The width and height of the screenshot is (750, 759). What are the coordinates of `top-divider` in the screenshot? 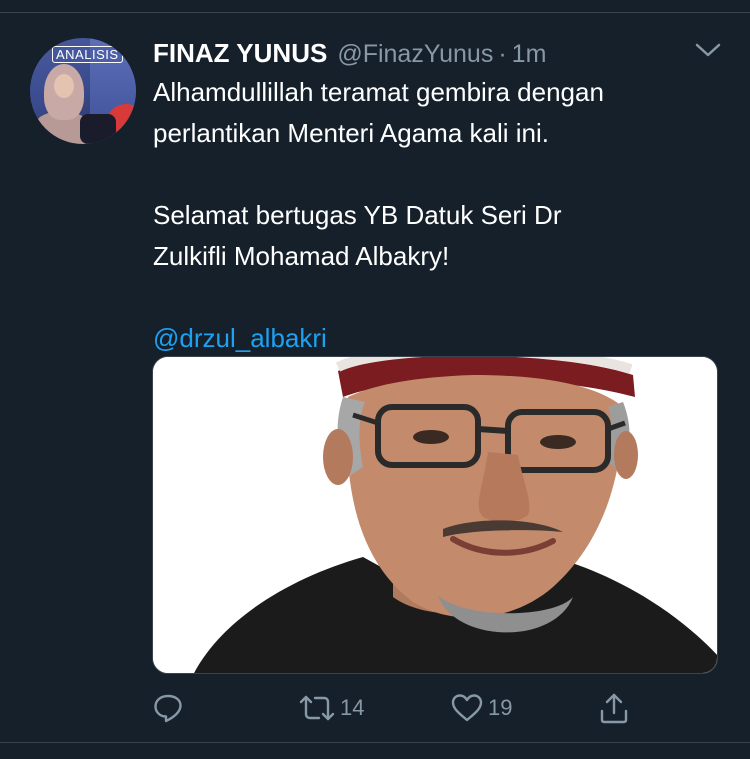 It's located at (375, 12).